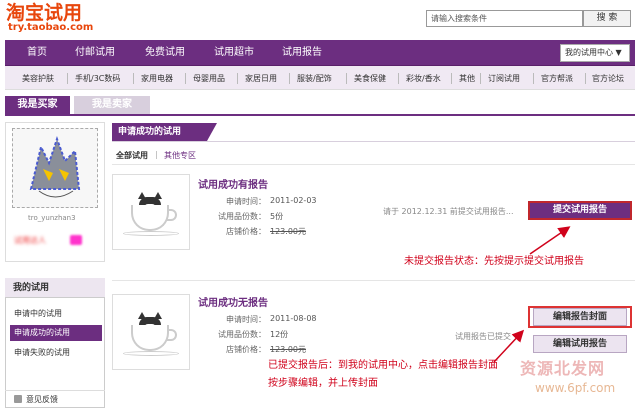  Describe the element at coordinates (575, 388) in the screenshot. I see `watermark-url: www.6pf.com` at that location.